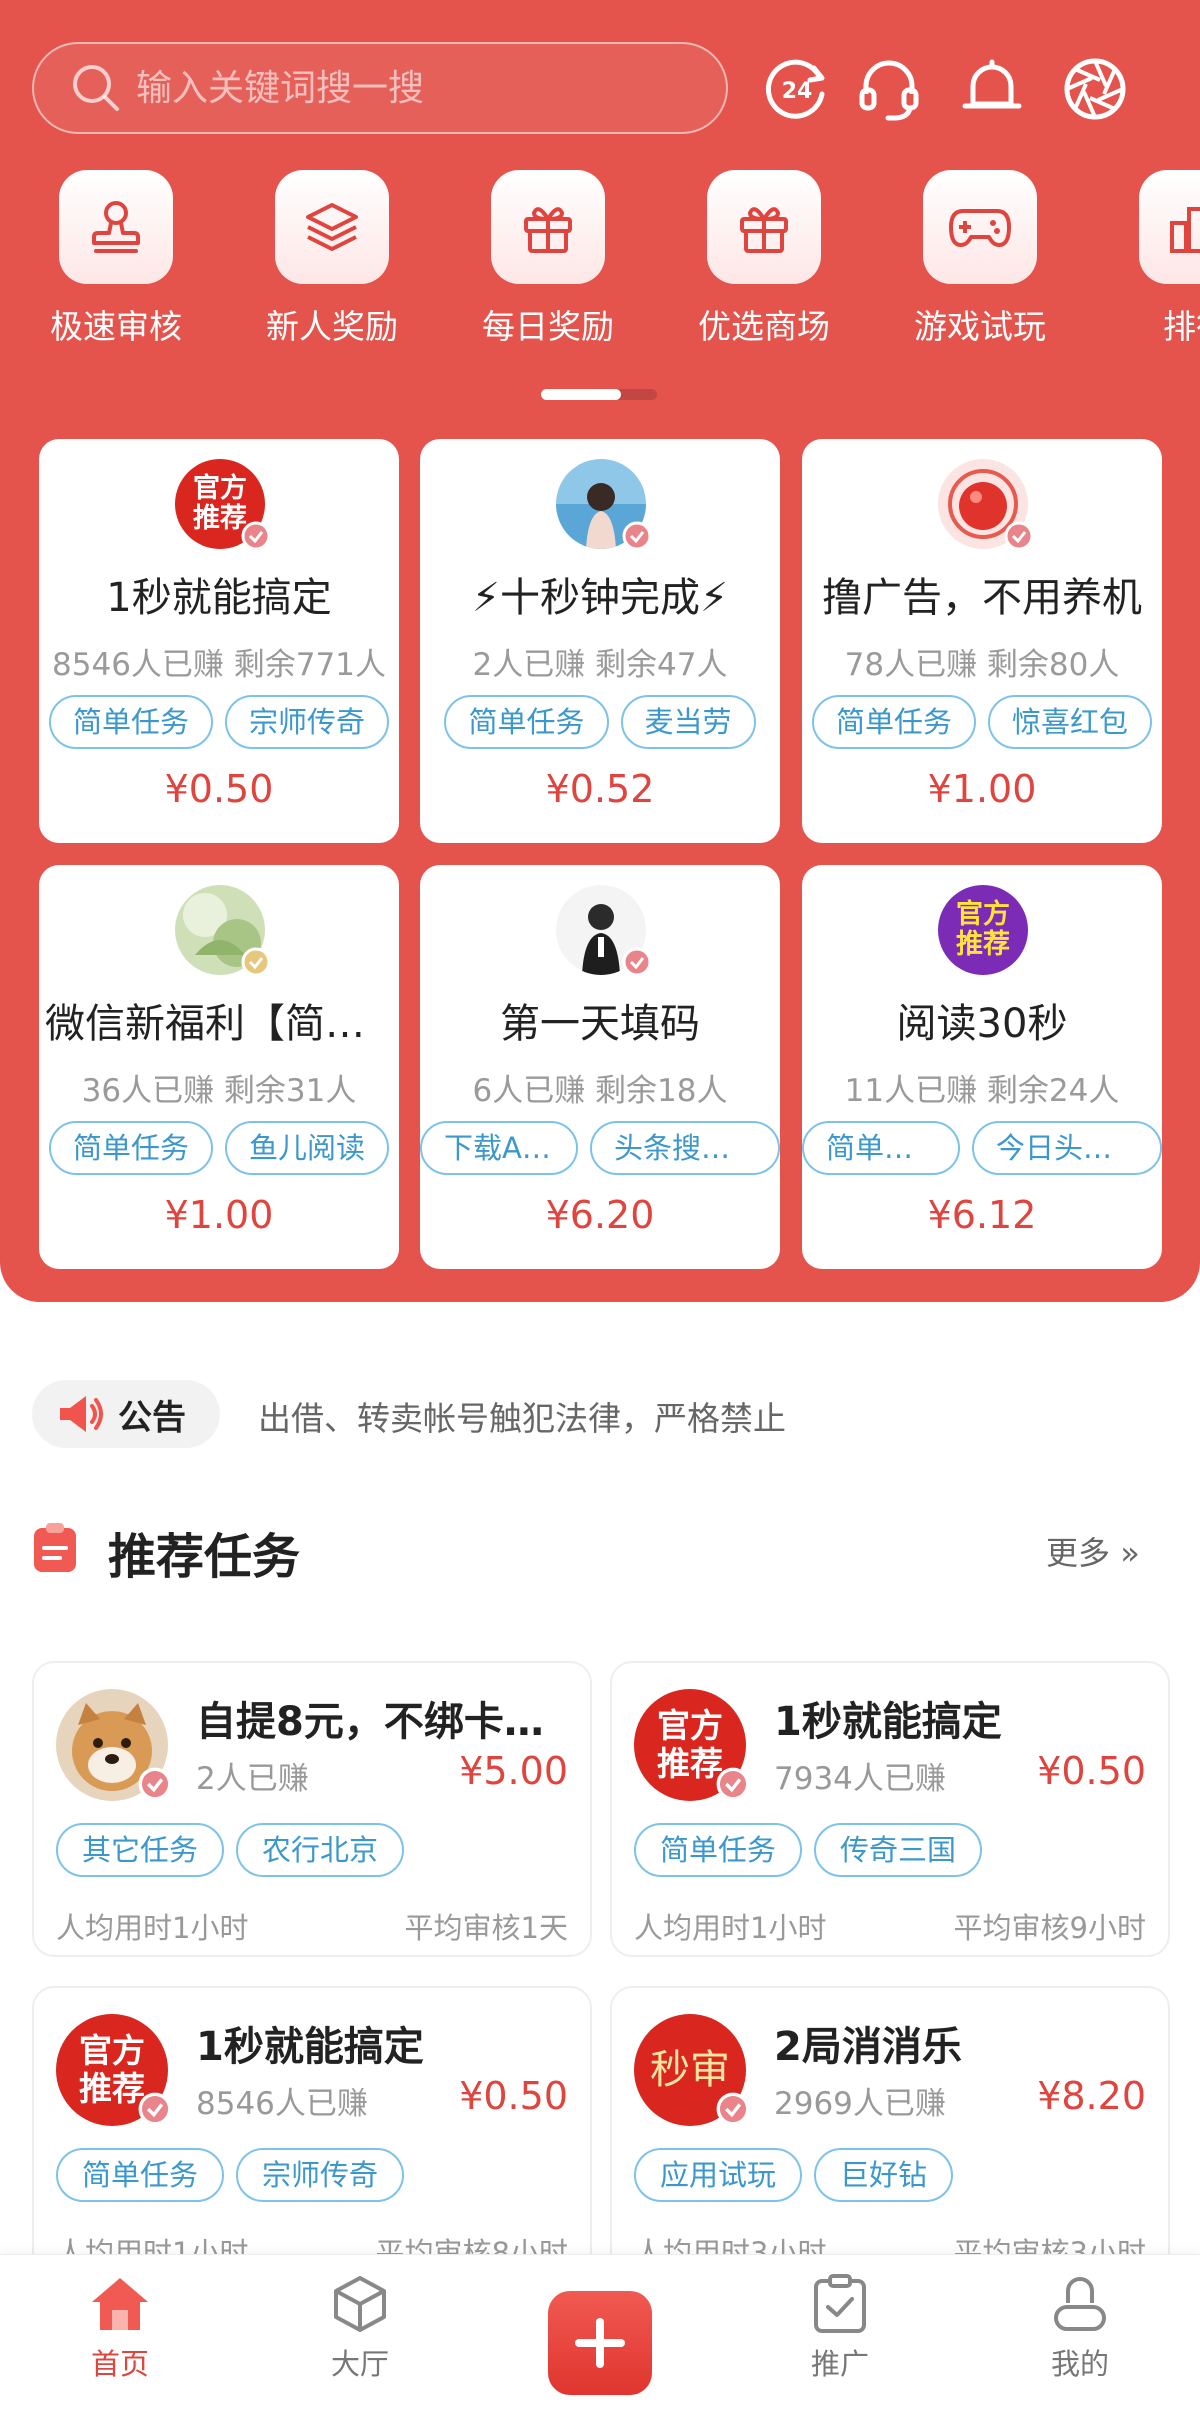 This screenshot has height=2418, width=1200. Describe the element at coordinates (386, 1722) in the screenshot. I see `task-title: 自提8元，不绑卡，秒到` at that location.